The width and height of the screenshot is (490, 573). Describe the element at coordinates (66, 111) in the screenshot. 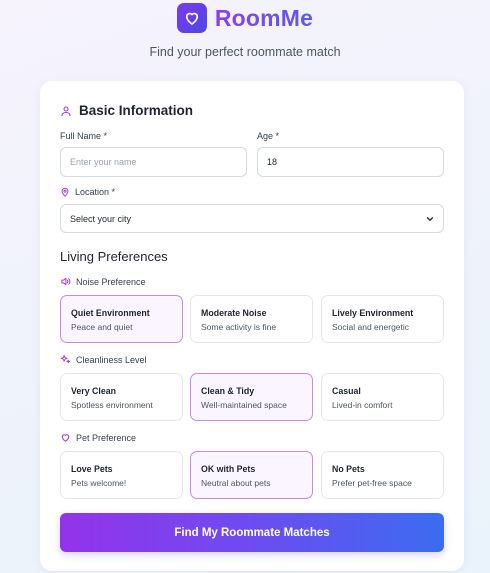

I see `user-icon` at that location.